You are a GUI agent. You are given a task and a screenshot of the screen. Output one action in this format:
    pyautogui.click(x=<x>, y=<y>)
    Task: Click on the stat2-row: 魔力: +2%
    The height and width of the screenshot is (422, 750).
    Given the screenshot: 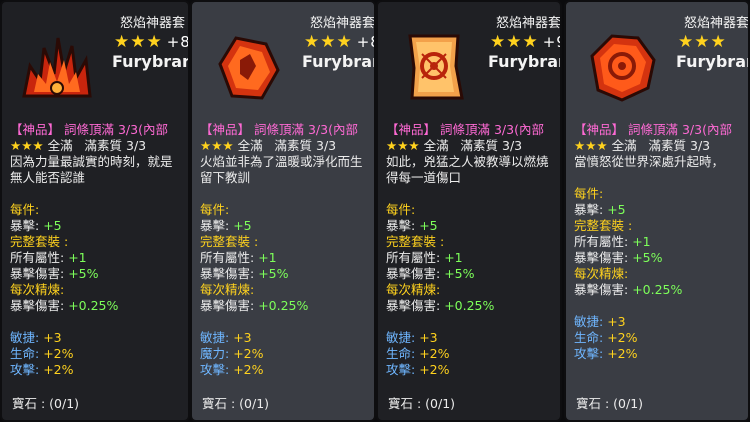 What is the action you would take?
    pyautogui.click(x=232, y=353)
    